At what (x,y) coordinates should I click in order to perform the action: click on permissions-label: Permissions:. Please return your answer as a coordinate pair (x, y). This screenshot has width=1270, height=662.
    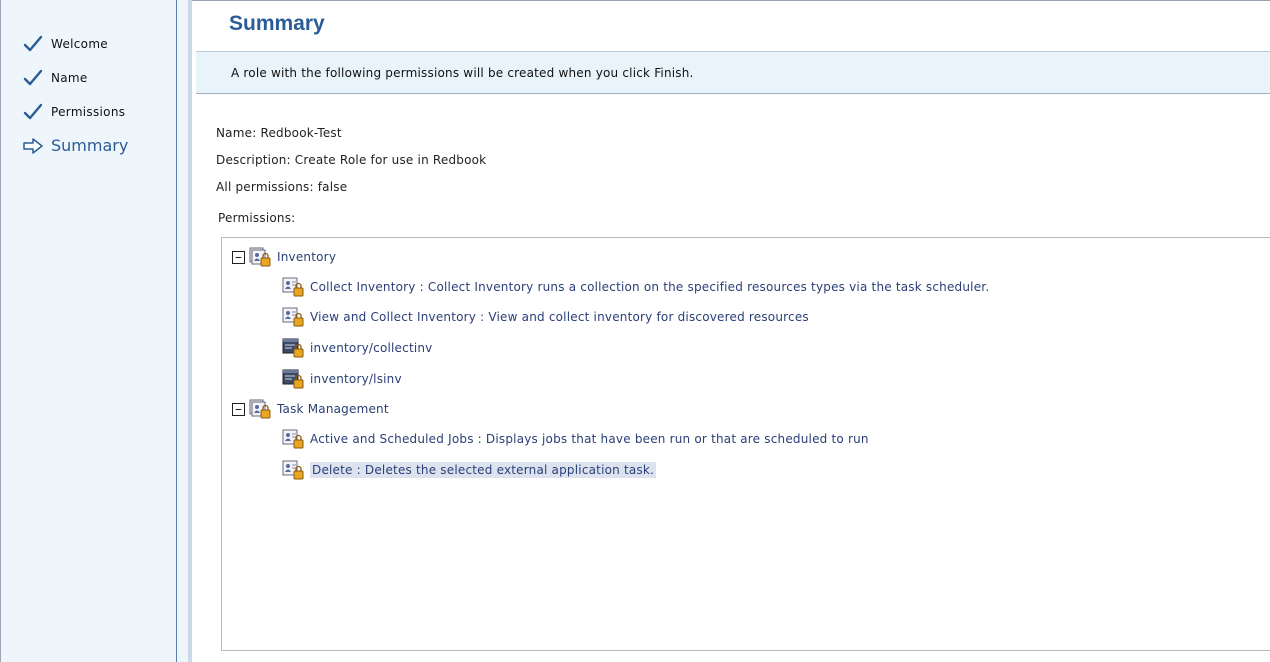
    Looking at the image, I should click on (257, 218).